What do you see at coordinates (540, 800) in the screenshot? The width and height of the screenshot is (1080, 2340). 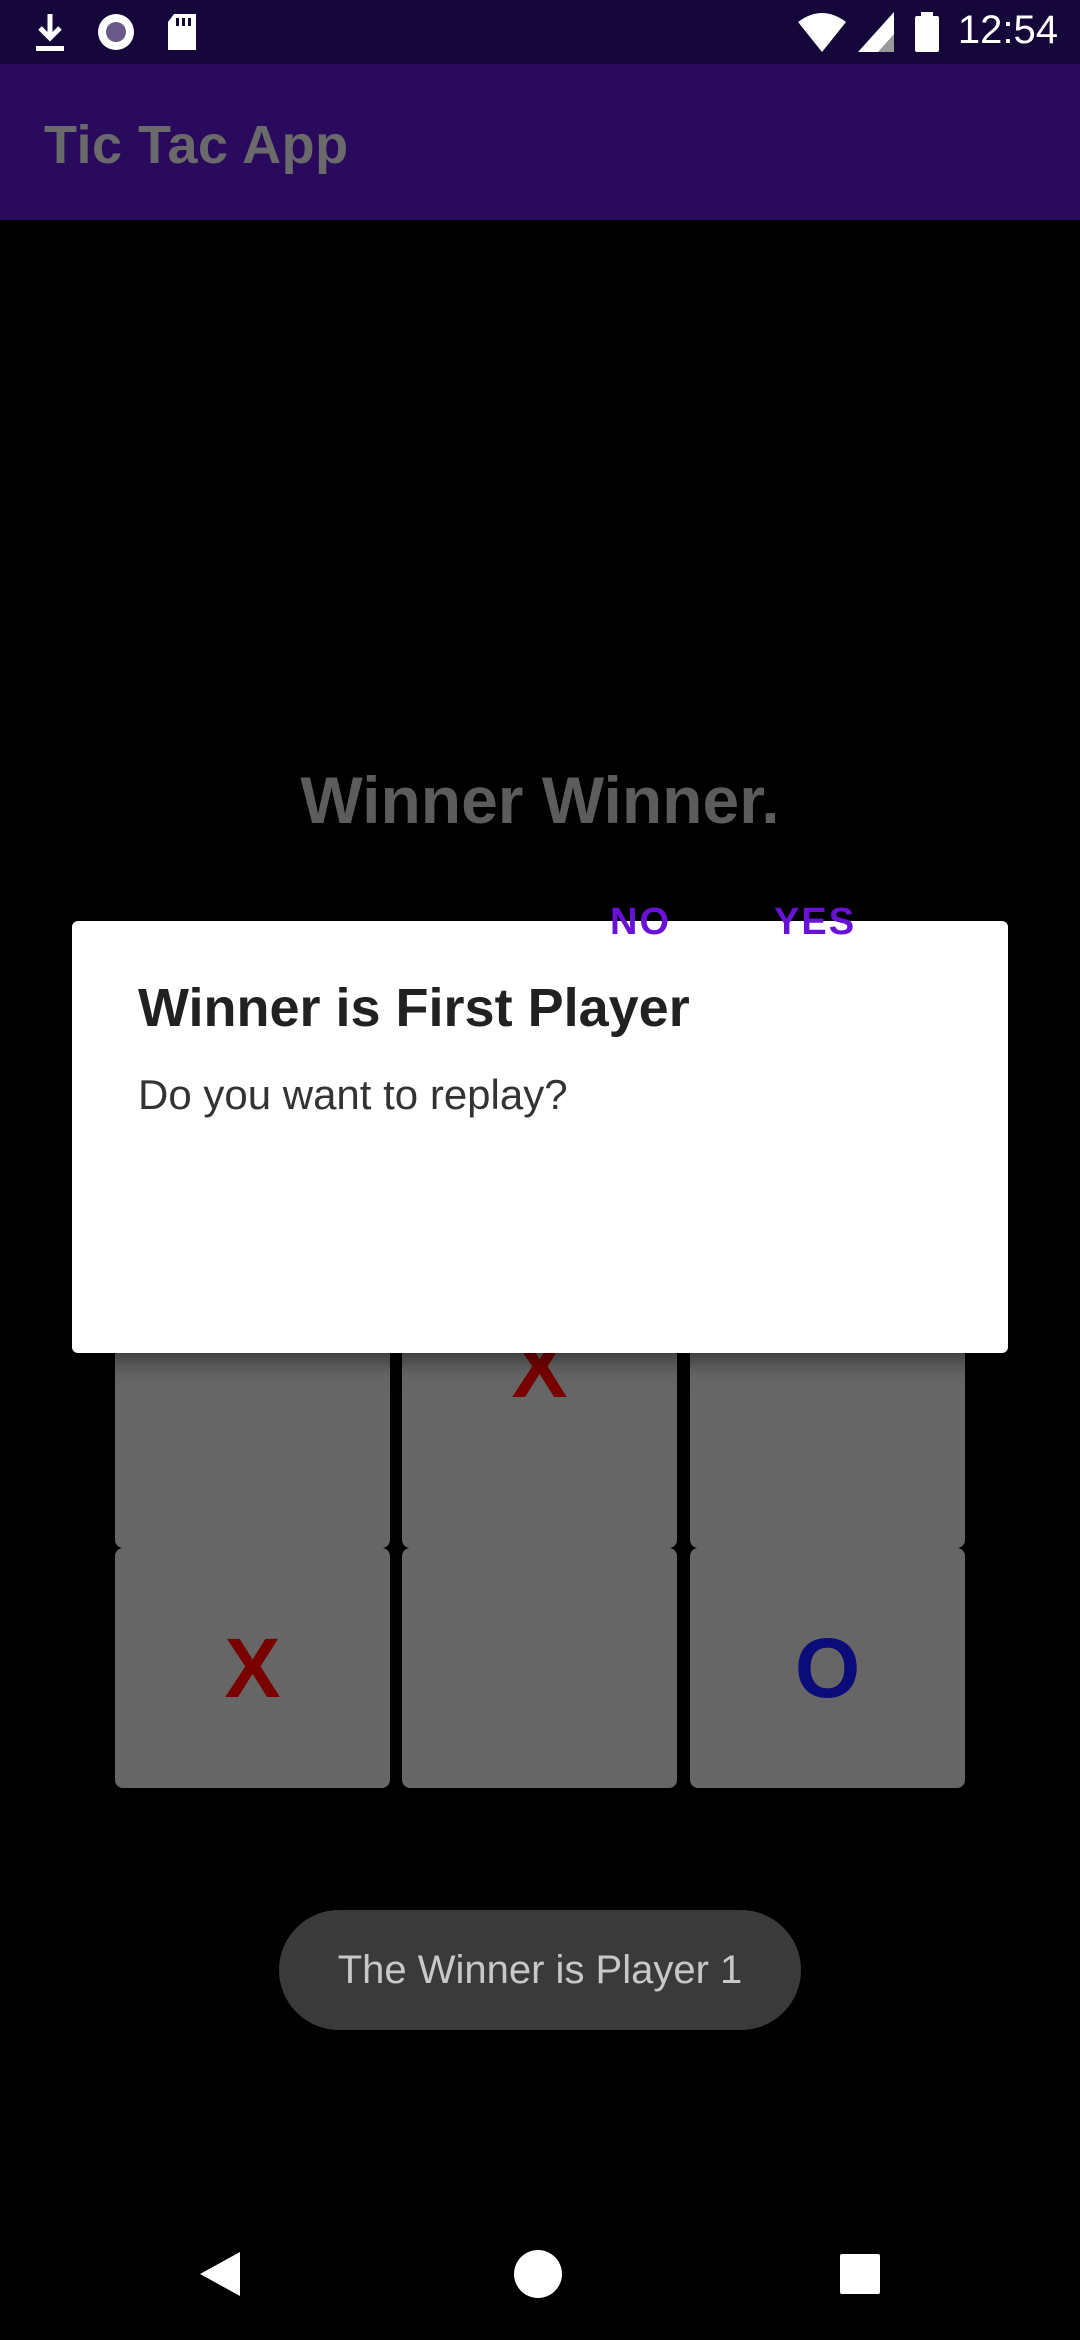 I see `winner-heading: Winner Winner.` at bounding box center [540, 800].